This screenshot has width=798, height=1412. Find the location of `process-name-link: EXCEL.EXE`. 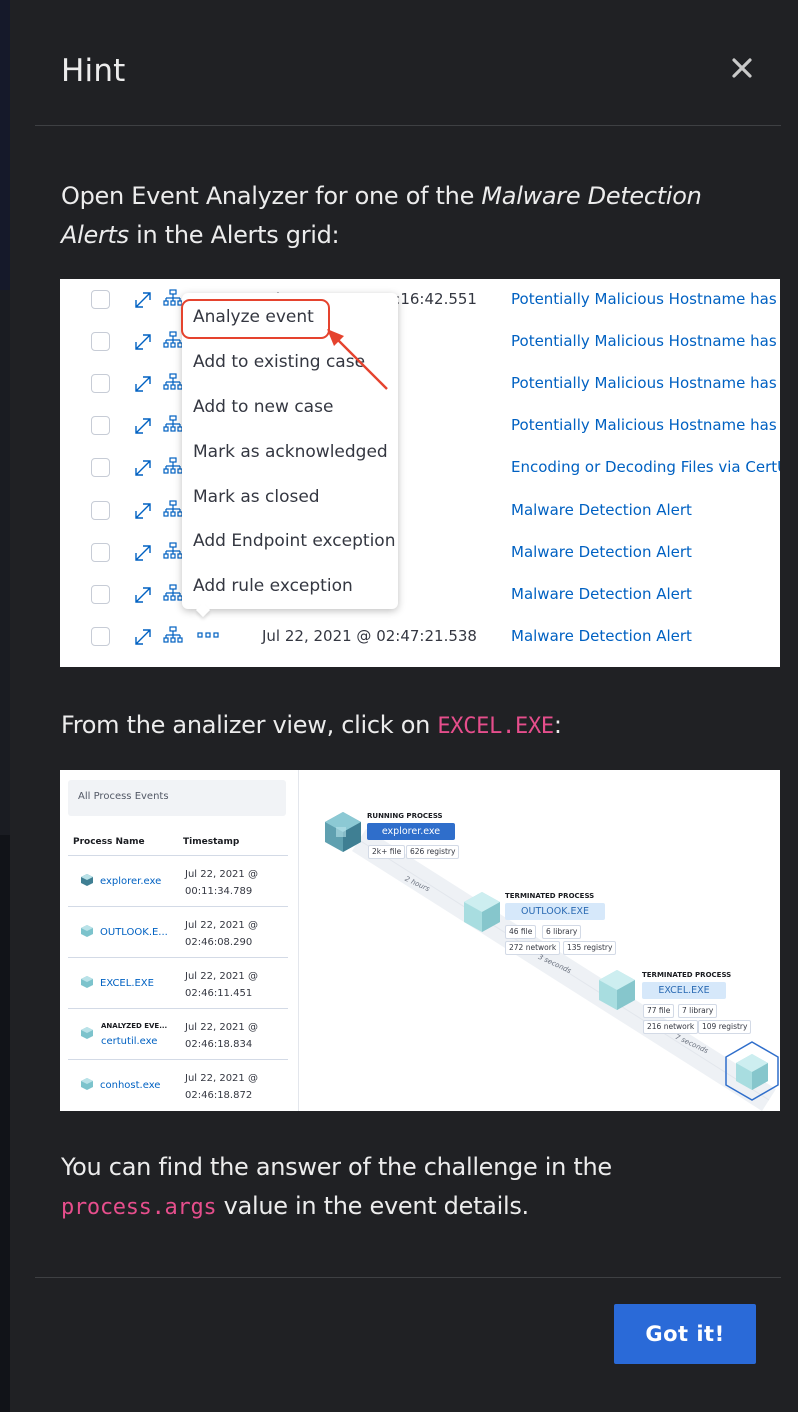

process-name-link: EXCEL.EXE is located at coordinates (127, 983).